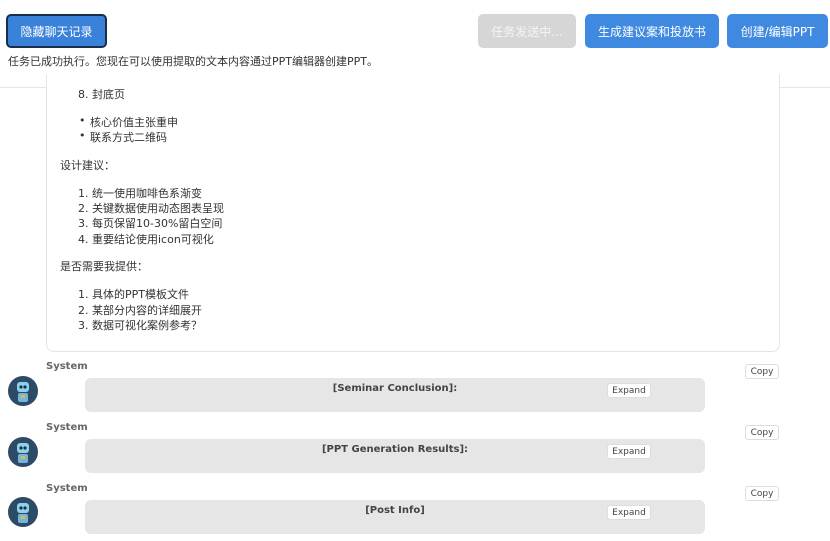 The height and width of the screenshot is (541, 830). I want to click on list-item: 2. 某部分内容的详细展开, so click(140, 310).